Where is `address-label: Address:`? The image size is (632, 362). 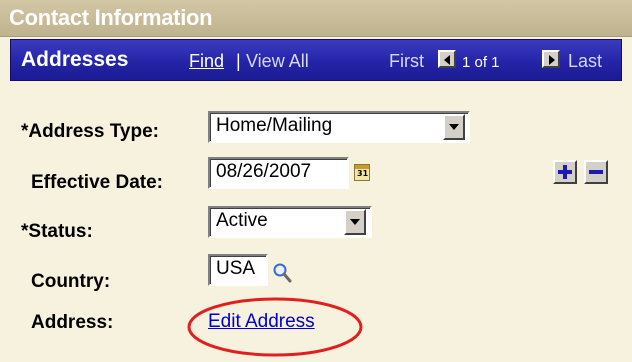
address-label: Address: is located at coordinates (72, 322).